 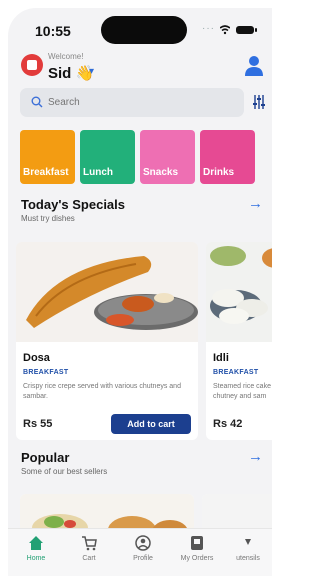 I want to click on category-label: Lunch, so click(x=98, y=172).